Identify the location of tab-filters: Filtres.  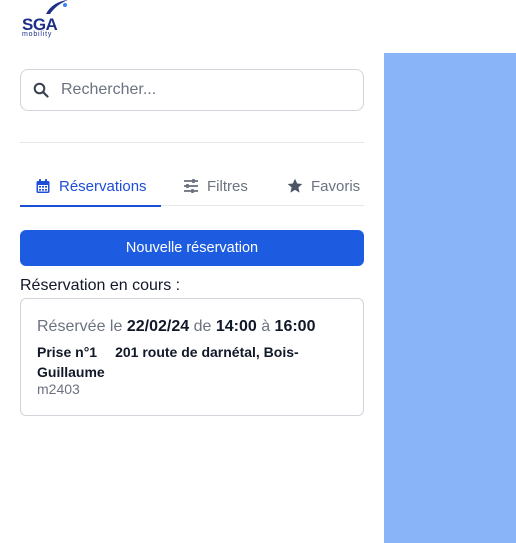
(223, 186).